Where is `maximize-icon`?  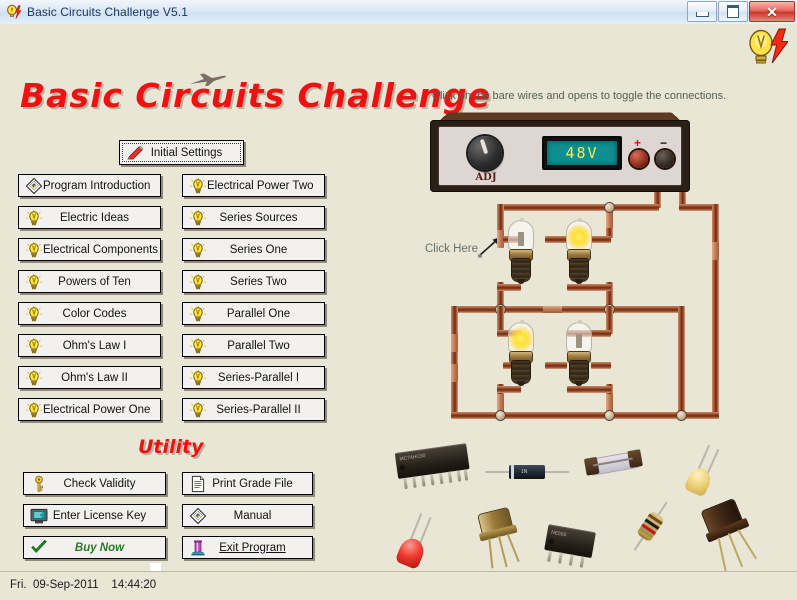 maximize-icon is located at coordinates (733, 11).